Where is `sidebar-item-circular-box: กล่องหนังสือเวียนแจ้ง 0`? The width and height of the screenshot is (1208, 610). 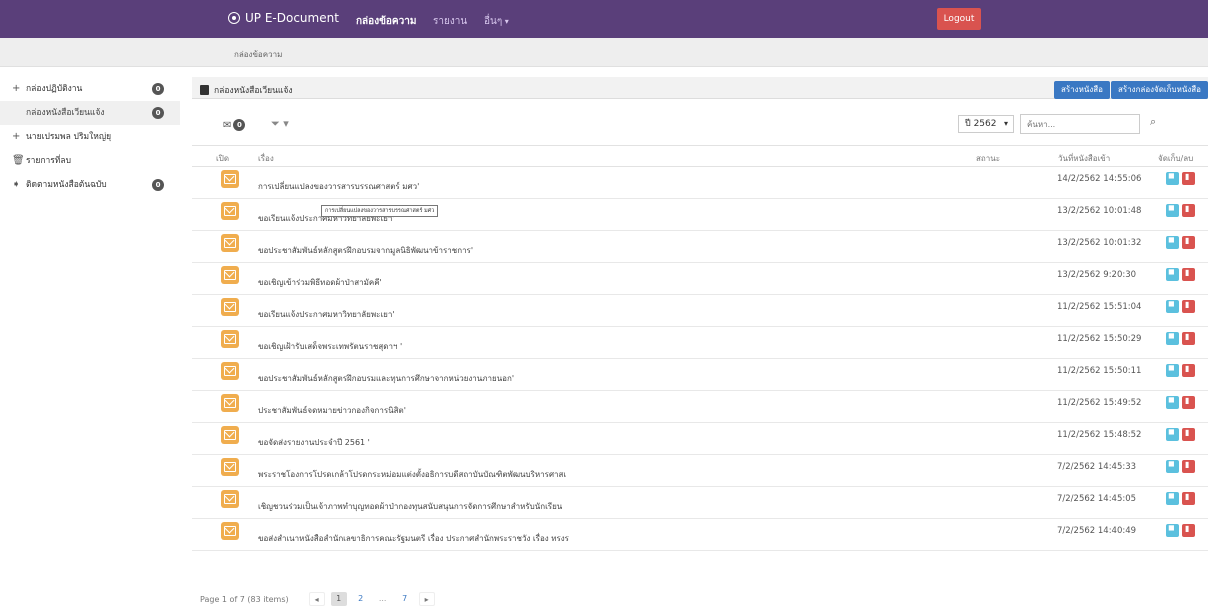 sidebar-item-circular-box: กล่องหนังสือเวียนแจ้ง 0 is located at coordinates (90, 113).